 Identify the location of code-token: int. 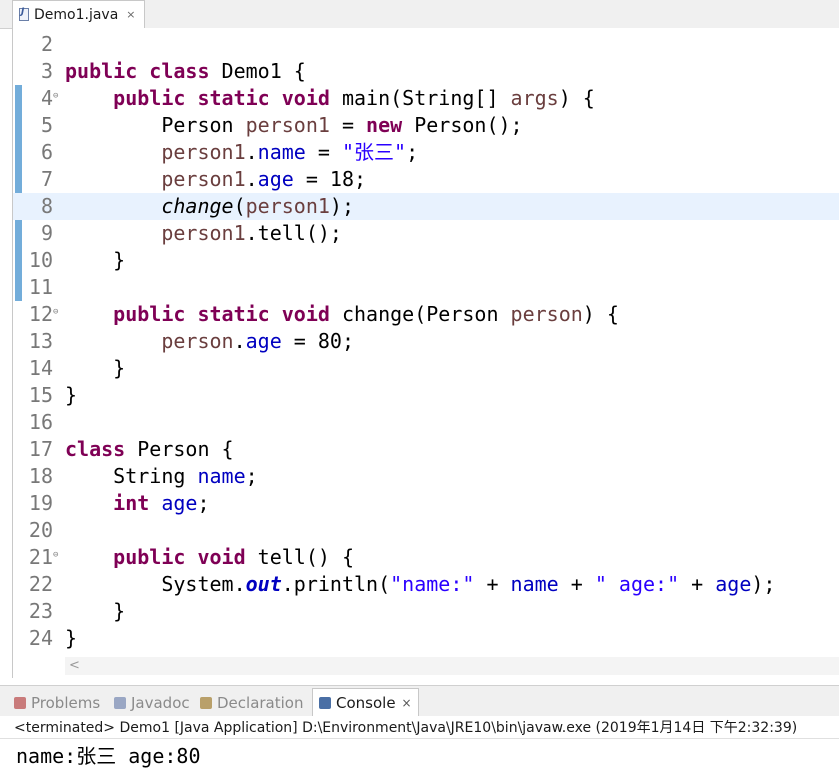
(137, 503).